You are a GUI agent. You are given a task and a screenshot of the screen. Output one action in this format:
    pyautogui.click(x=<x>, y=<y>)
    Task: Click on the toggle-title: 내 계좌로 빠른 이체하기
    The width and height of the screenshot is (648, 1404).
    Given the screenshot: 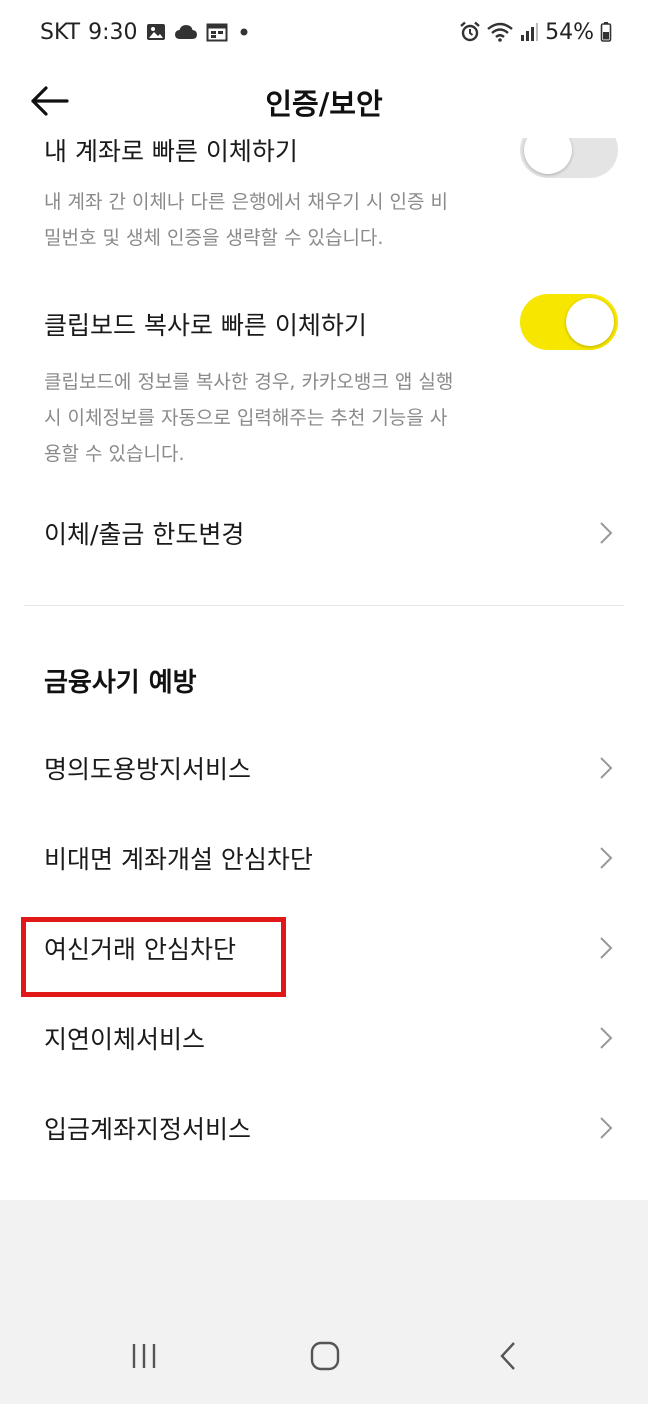 What is the action you would take?
    pyautogui.click(x=171, y=152)
    